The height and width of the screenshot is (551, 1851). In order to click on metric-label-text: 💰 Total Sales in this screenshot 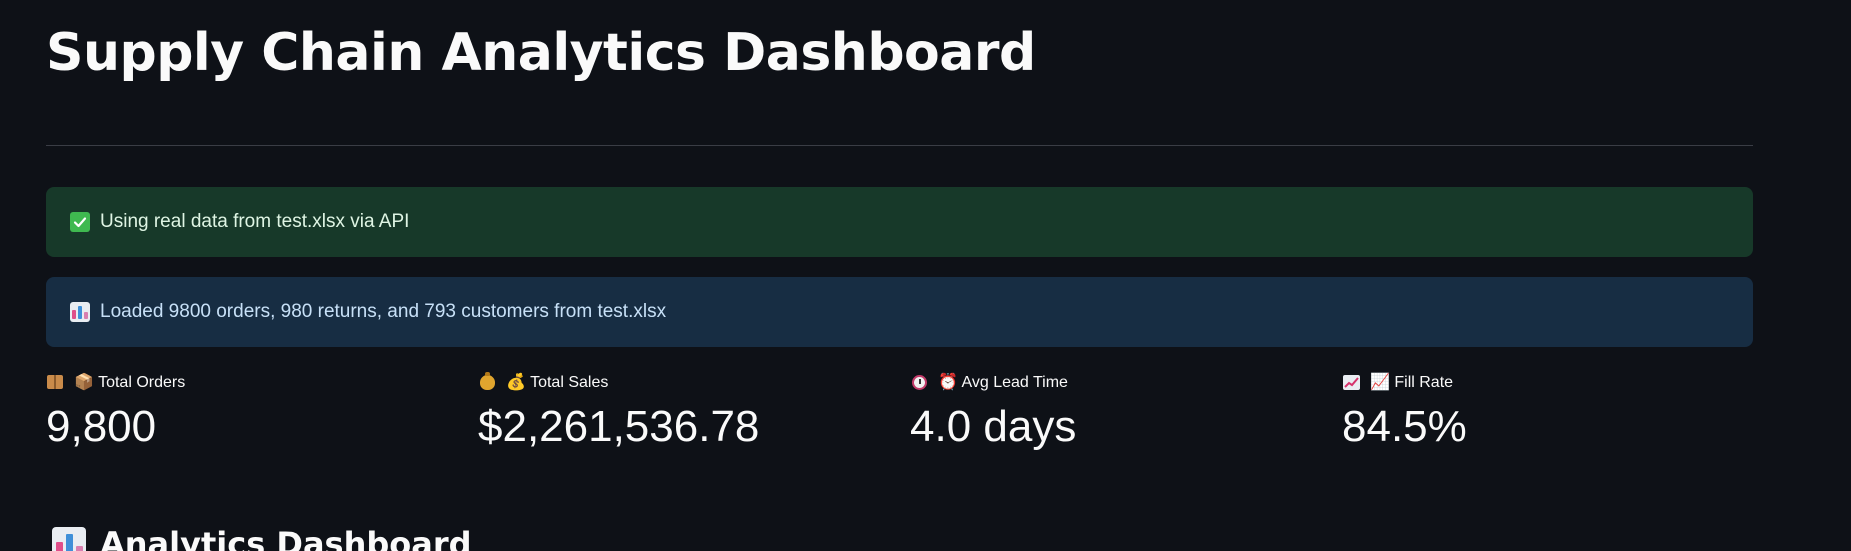, I will do `click(557, 382)`.